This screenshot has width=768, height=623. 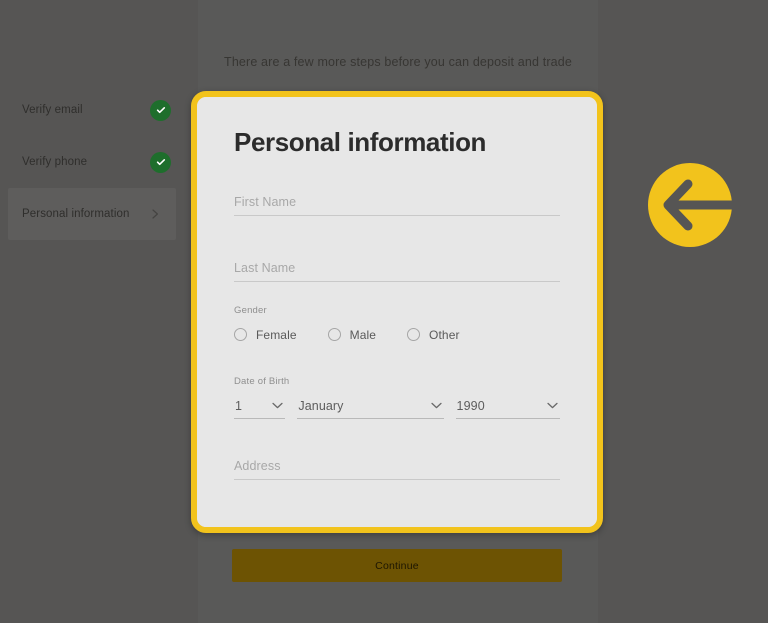 I want to click on first-name-placeholder: First Name, so click(x=265, y=201).